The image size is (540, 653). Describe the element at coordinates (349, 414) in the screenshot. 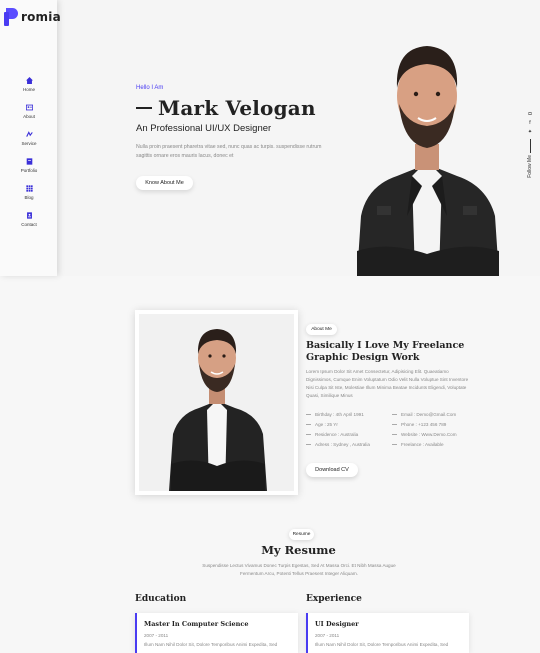

I see `info-item: Birthday : 4th April 1991` at that location.